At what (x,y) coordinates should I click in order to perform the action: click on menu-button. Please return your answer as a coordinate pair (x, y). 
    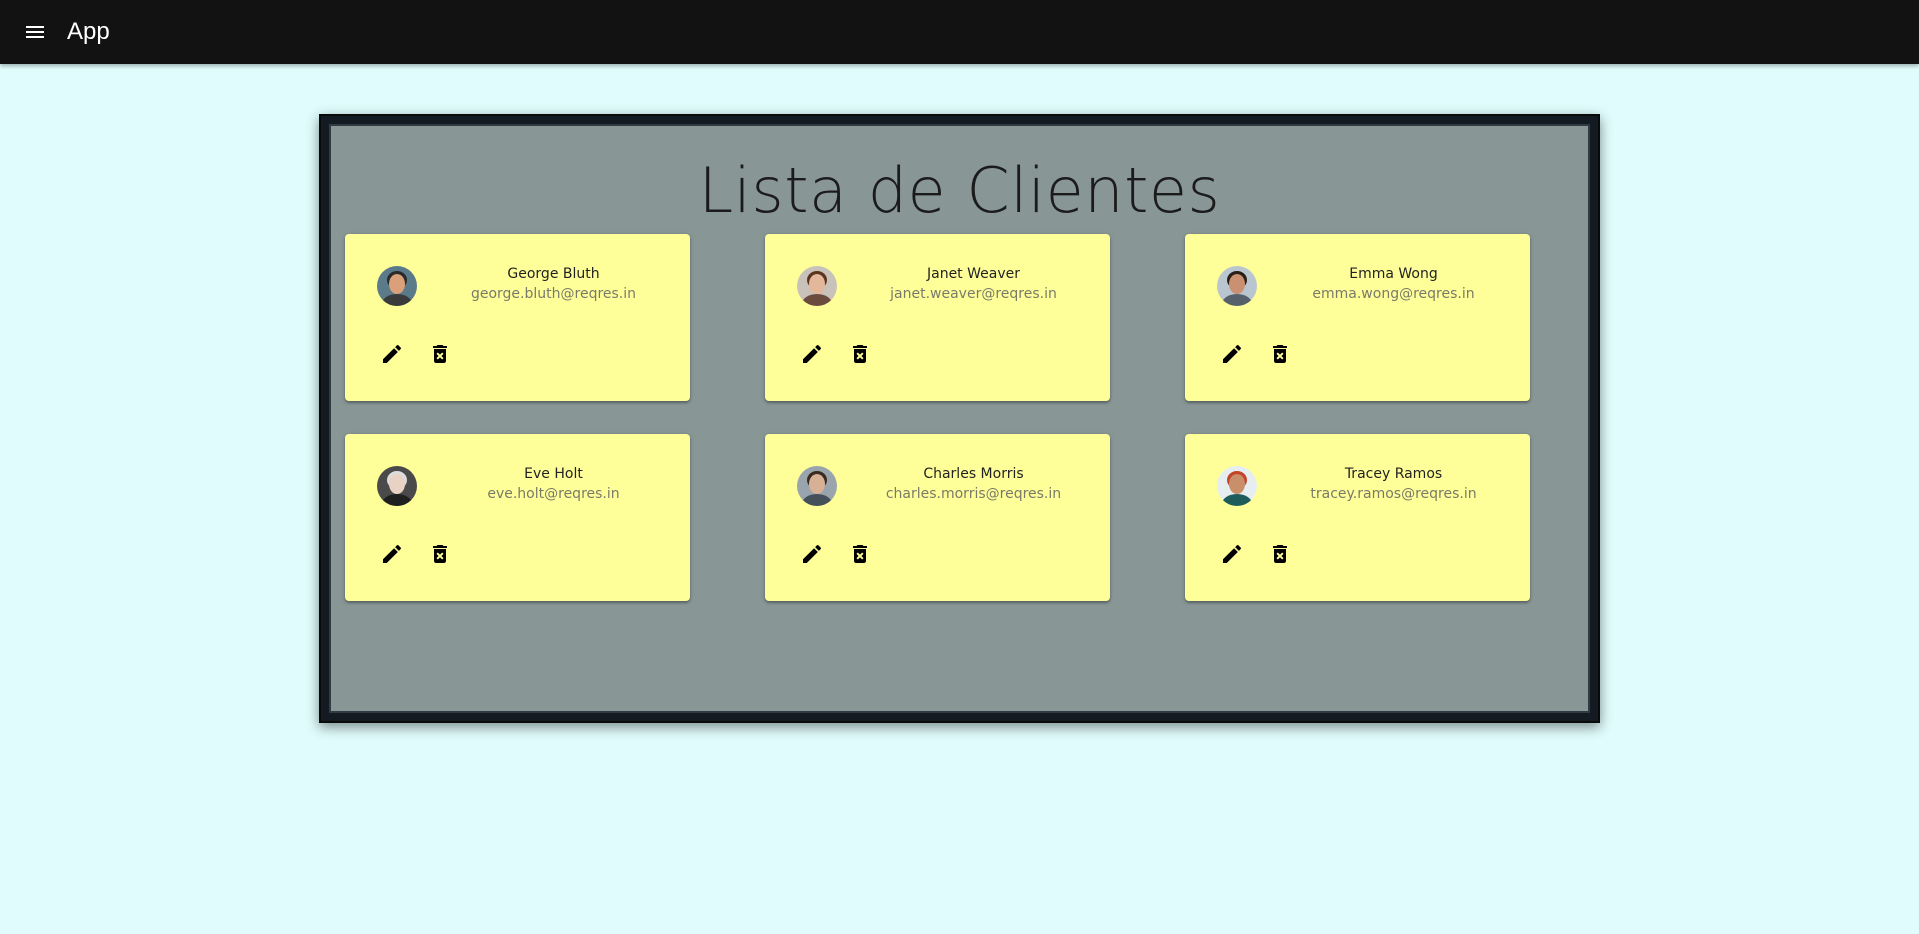
    Looking at the image, I should click on (35, 32).